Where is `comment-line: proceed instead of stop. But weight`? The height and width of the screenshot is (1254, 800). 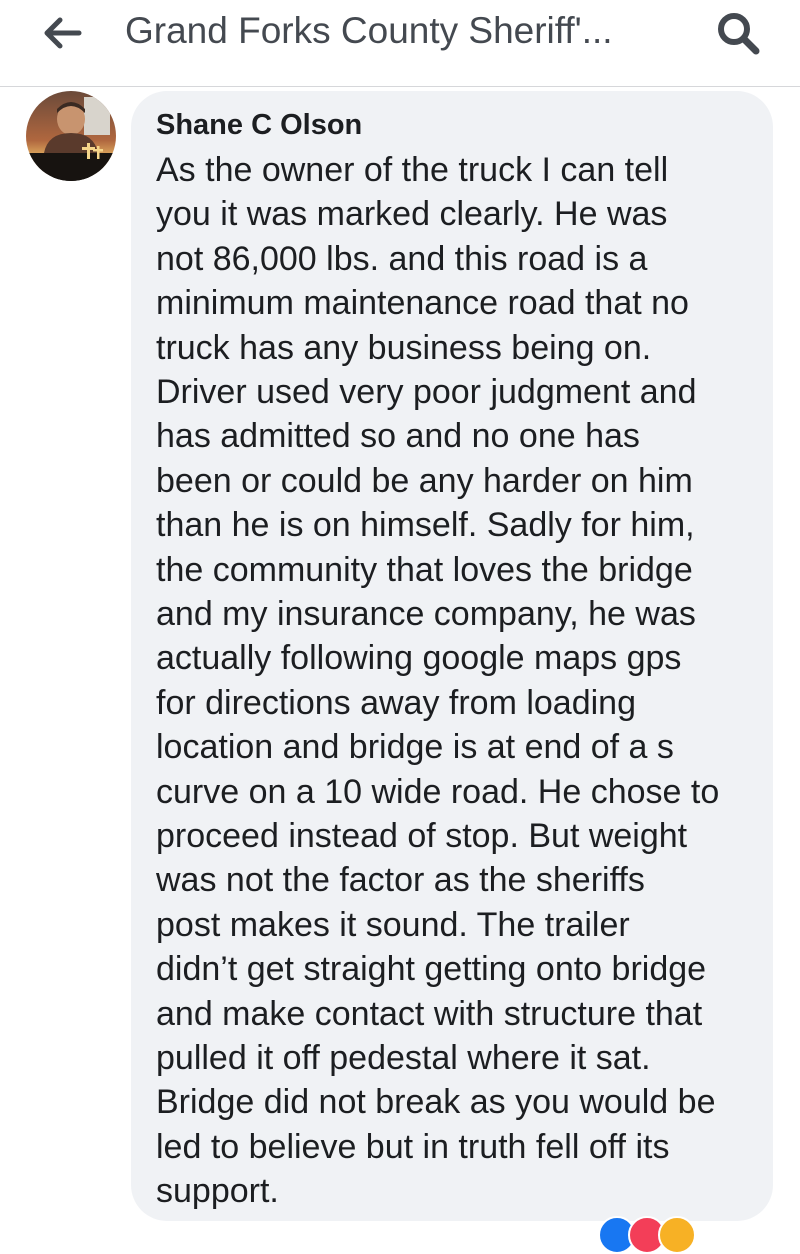
comment-line: proceed instead of stop. But weight is located at coordinates (422, 836).